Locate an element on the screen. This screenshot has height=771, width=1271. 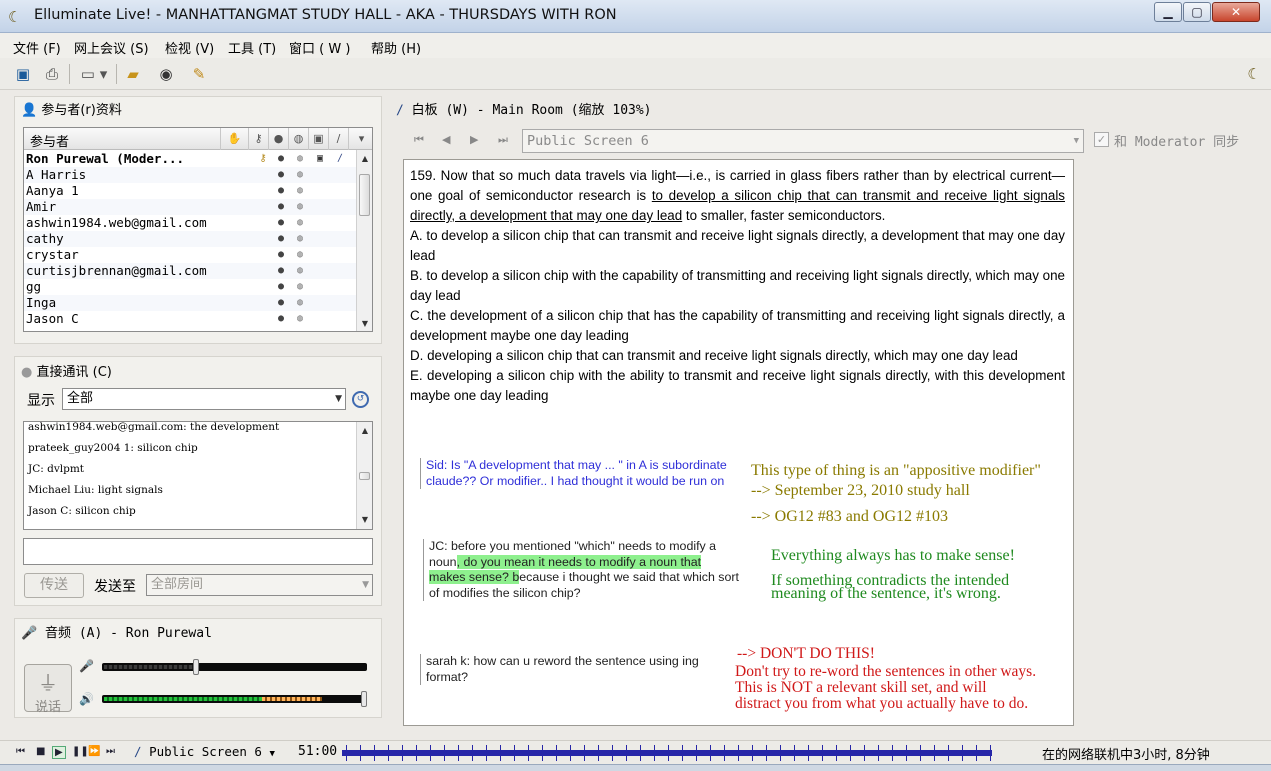
participant-name: Aanya 1 is located at coordinates (52, 190).